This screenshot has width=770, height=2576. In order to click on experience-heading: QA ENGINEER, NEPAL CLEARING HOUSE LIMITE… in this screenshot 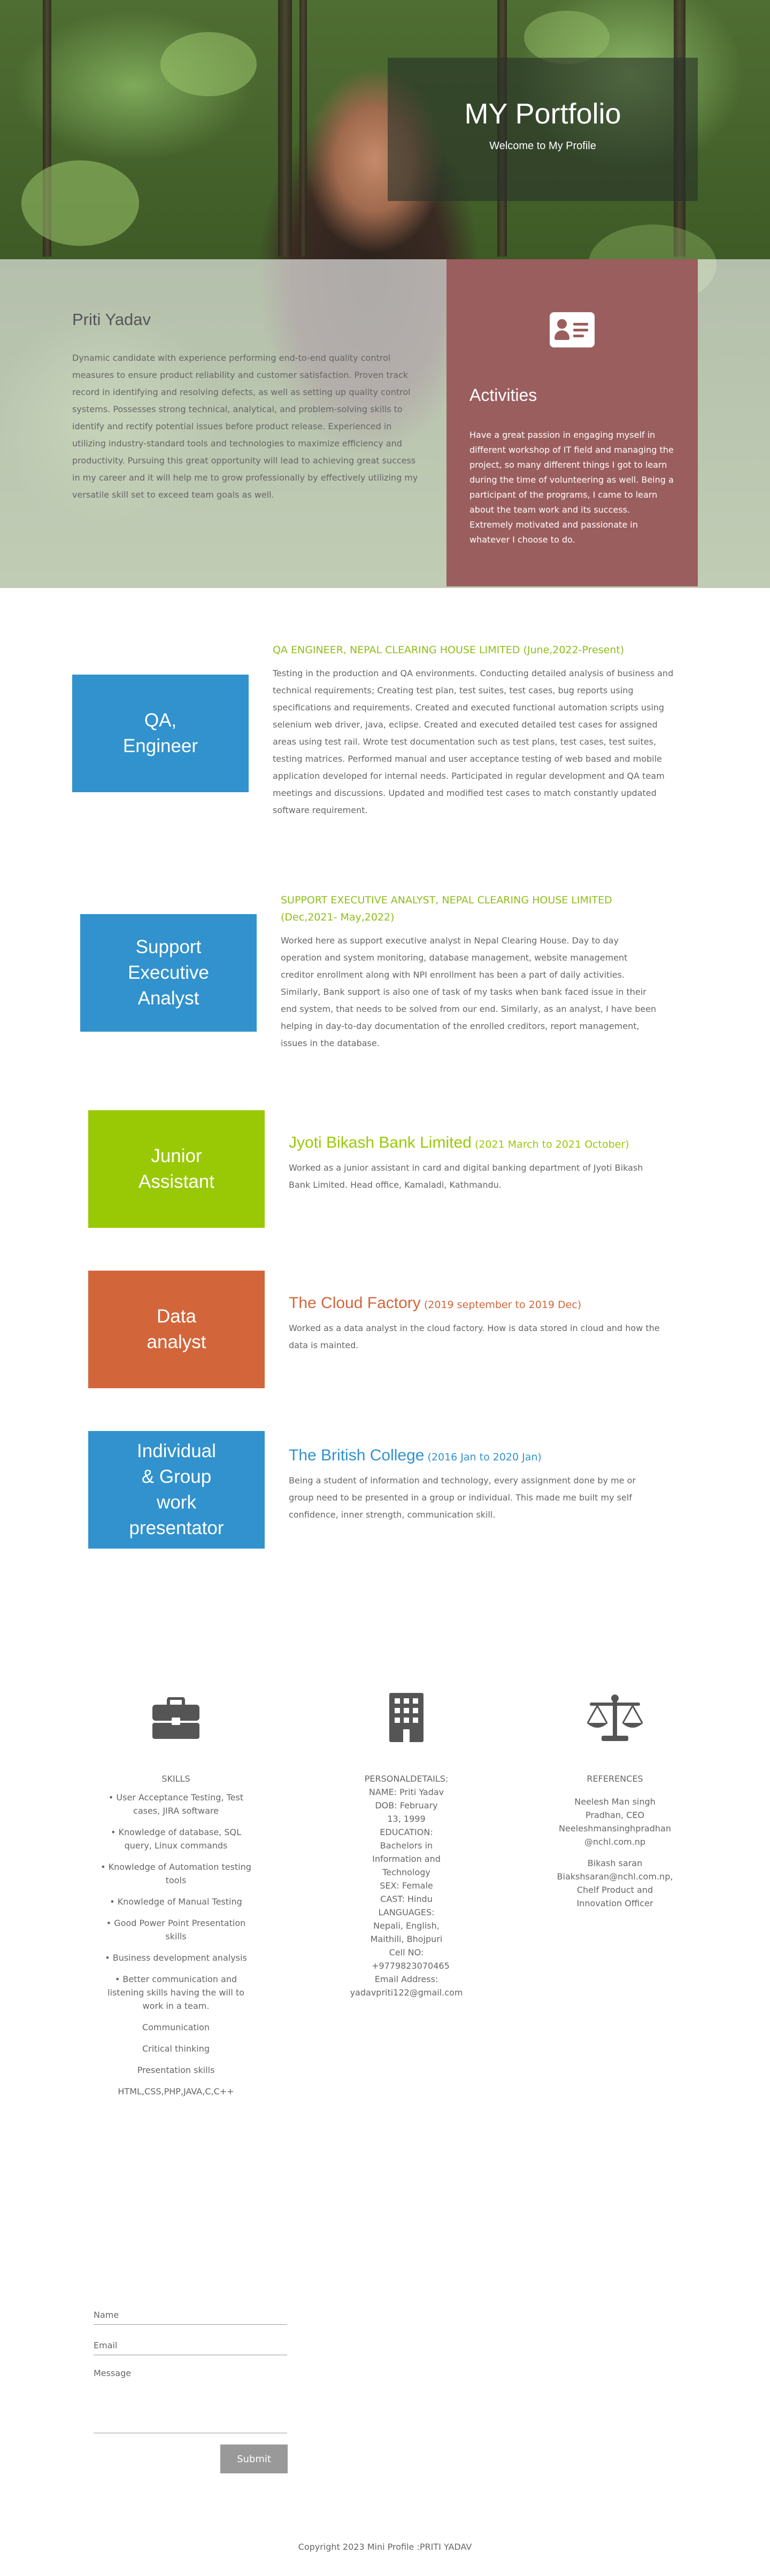, I will do `click(449, 650)`.